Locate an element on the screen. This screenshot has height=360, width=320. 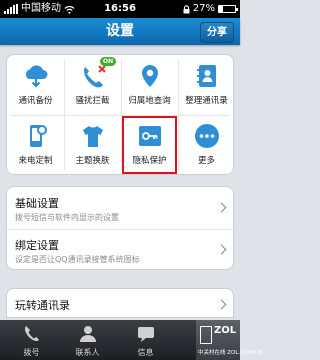
grid-item-block: ON 骚扰拦截 is located at coordinates (92, 85).